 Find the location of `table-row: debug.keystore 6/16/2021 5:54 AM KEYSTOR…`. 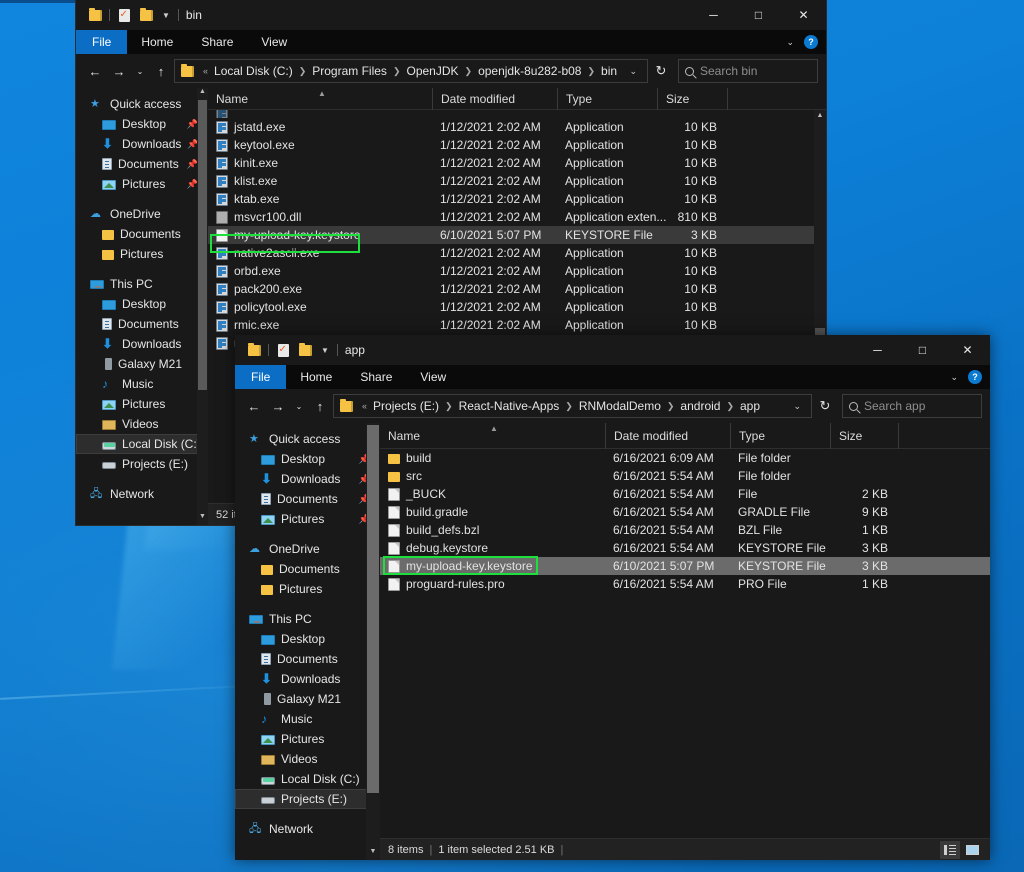

table-row: debug.keystore 6/16/2021 5:54 AM KEYSTOR… is located at coordinates (685, 548).